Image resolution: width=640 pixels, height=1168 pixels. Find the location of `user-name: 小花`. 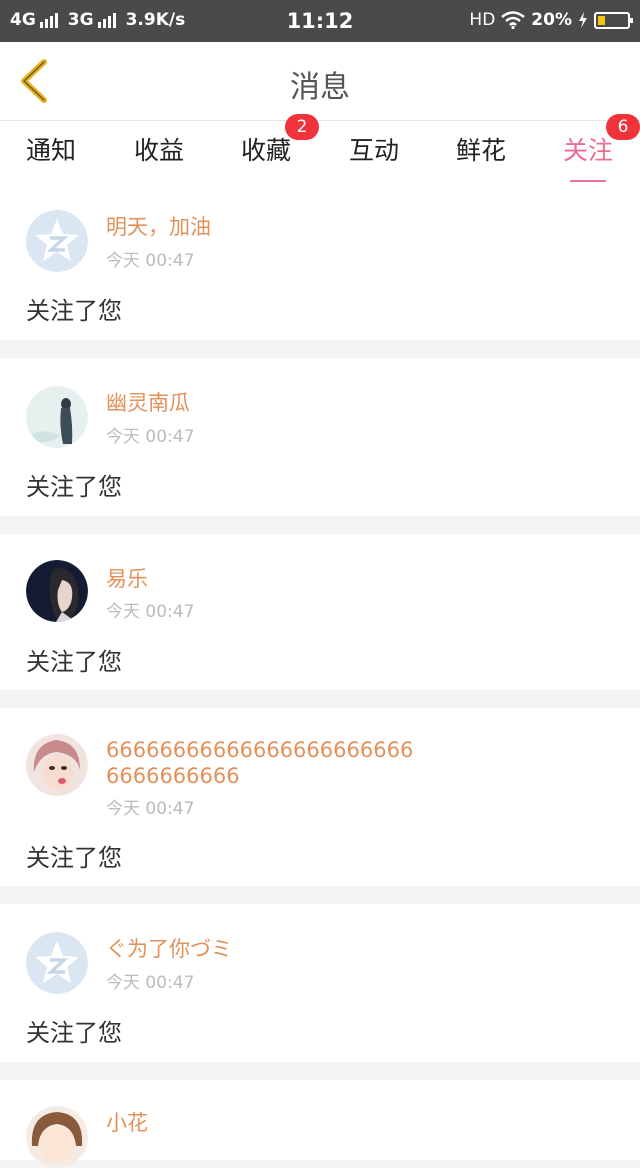

user-name: 小花 is located at coordinates (266, 1123).